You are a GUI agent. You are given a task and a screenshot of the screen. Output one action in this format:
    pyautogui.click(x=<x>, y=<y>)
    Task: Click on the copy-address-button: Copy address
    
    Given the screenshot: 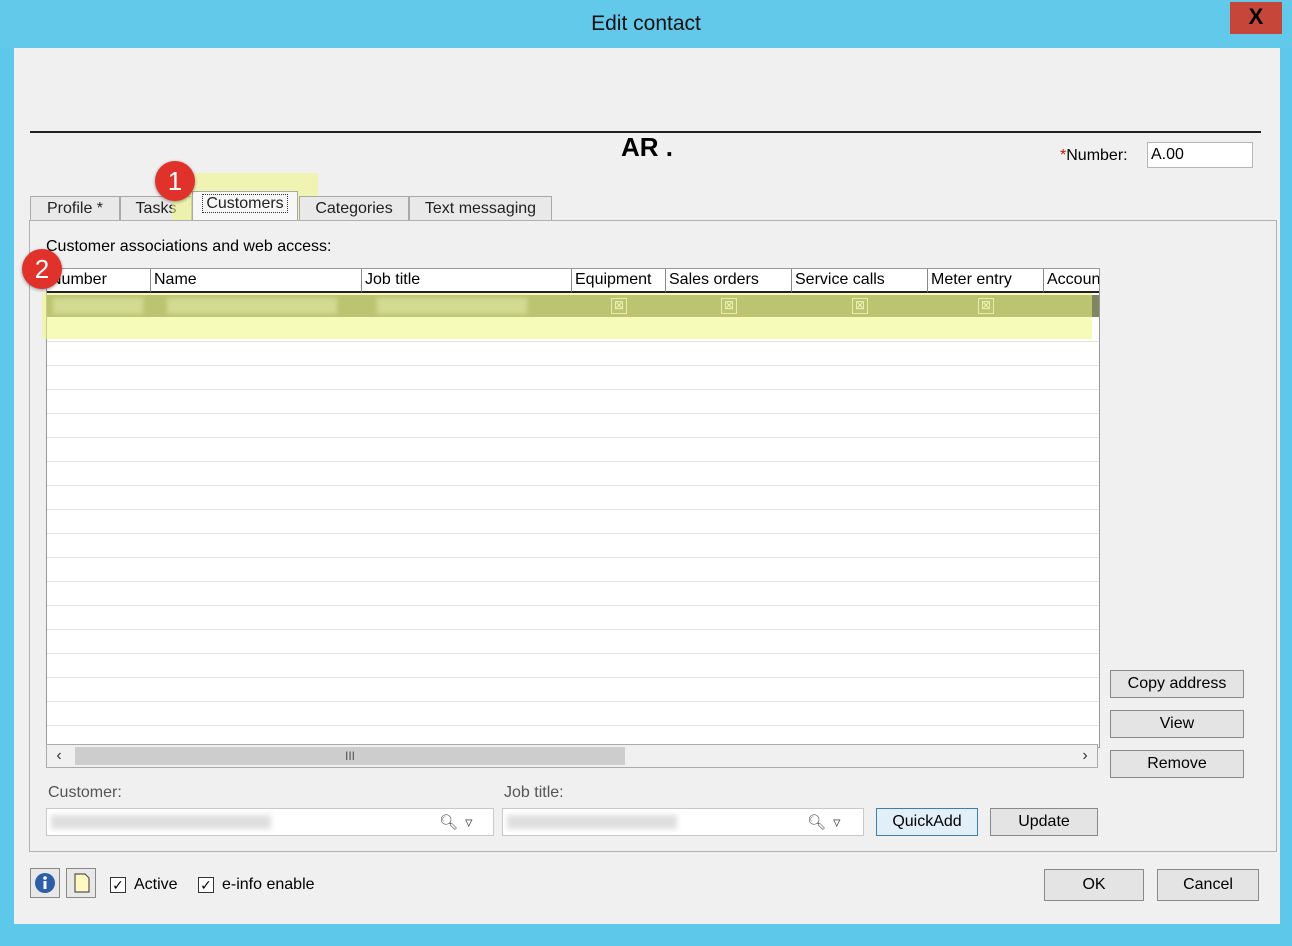 What is the action you would take?
    pyautogui.click(x=1177, y=684)
    